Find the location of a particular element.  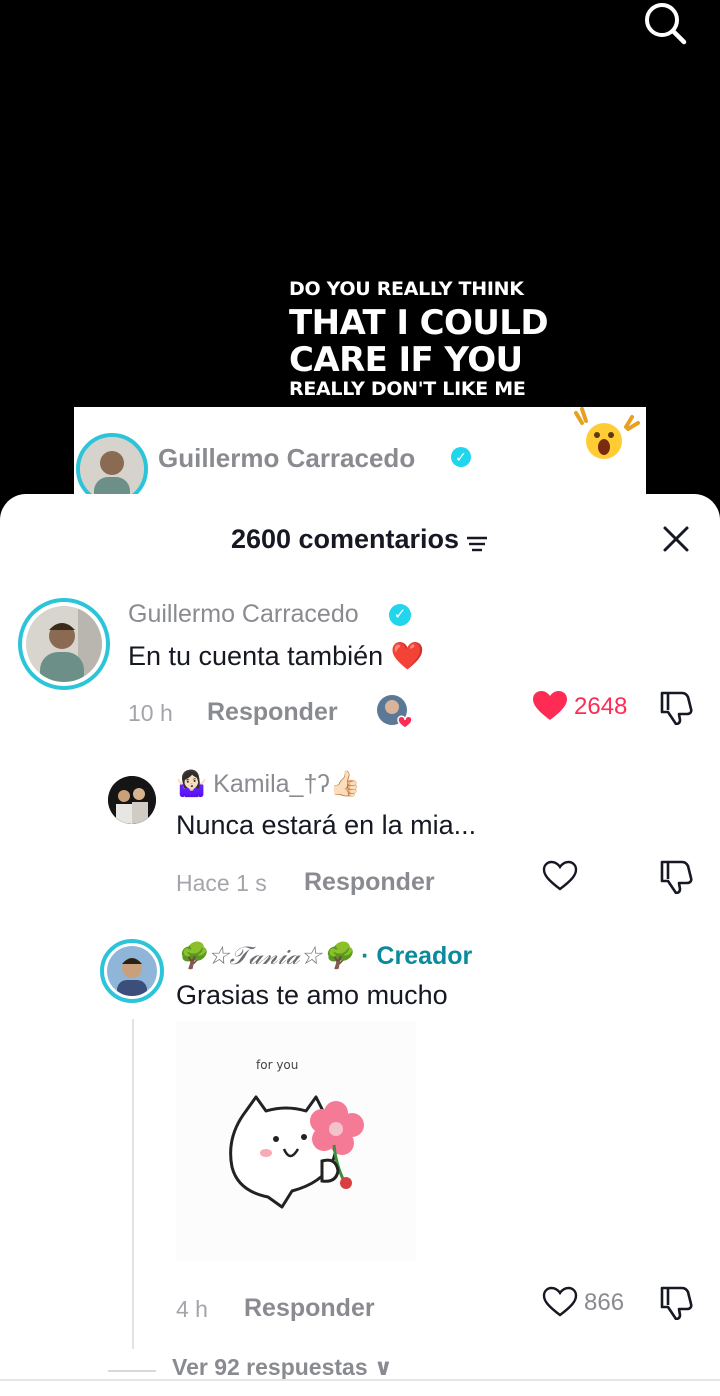

creator-liked-avatar-icon is located at coordinates (395, 711).